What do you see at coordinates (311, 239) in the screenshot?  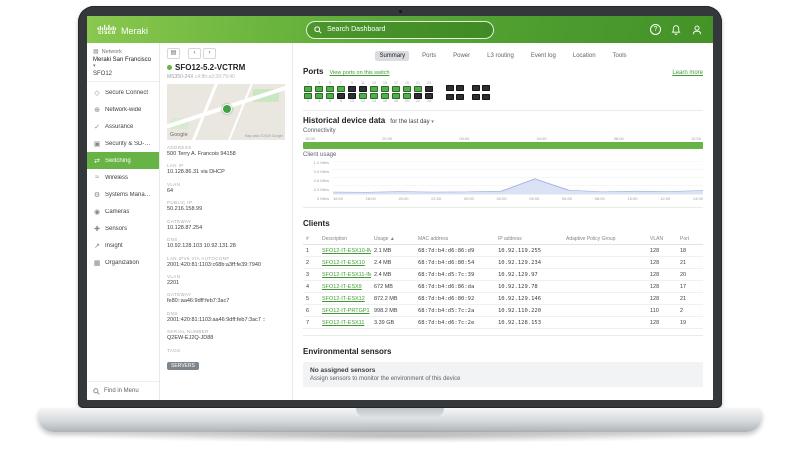 I see `clients-col-header: #` at bounding box center [311, 239].